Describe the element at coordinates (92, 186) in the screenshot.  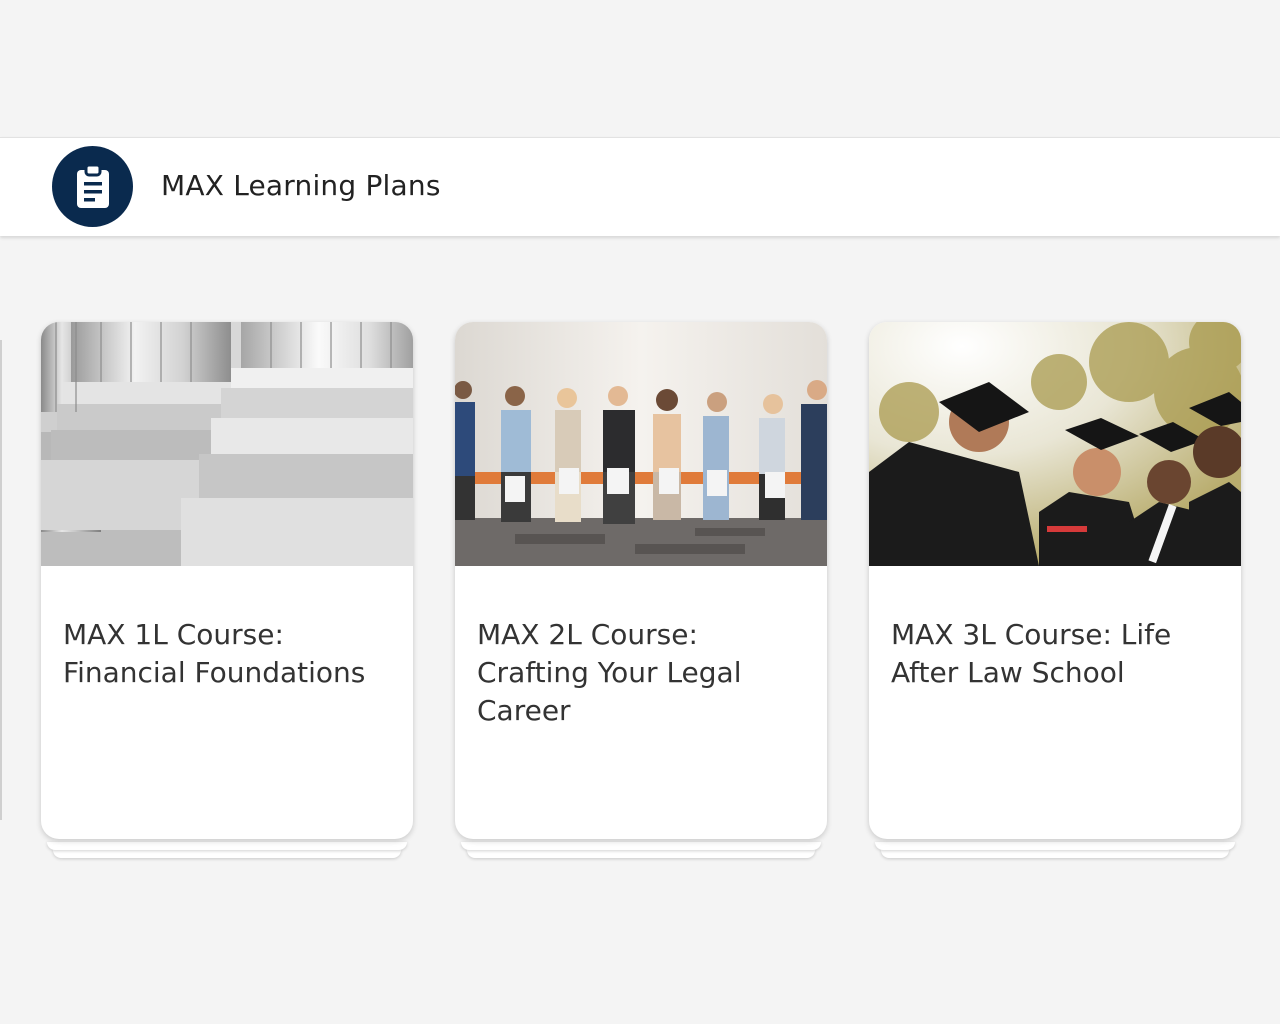
I see `clipboard-icon` at that location.